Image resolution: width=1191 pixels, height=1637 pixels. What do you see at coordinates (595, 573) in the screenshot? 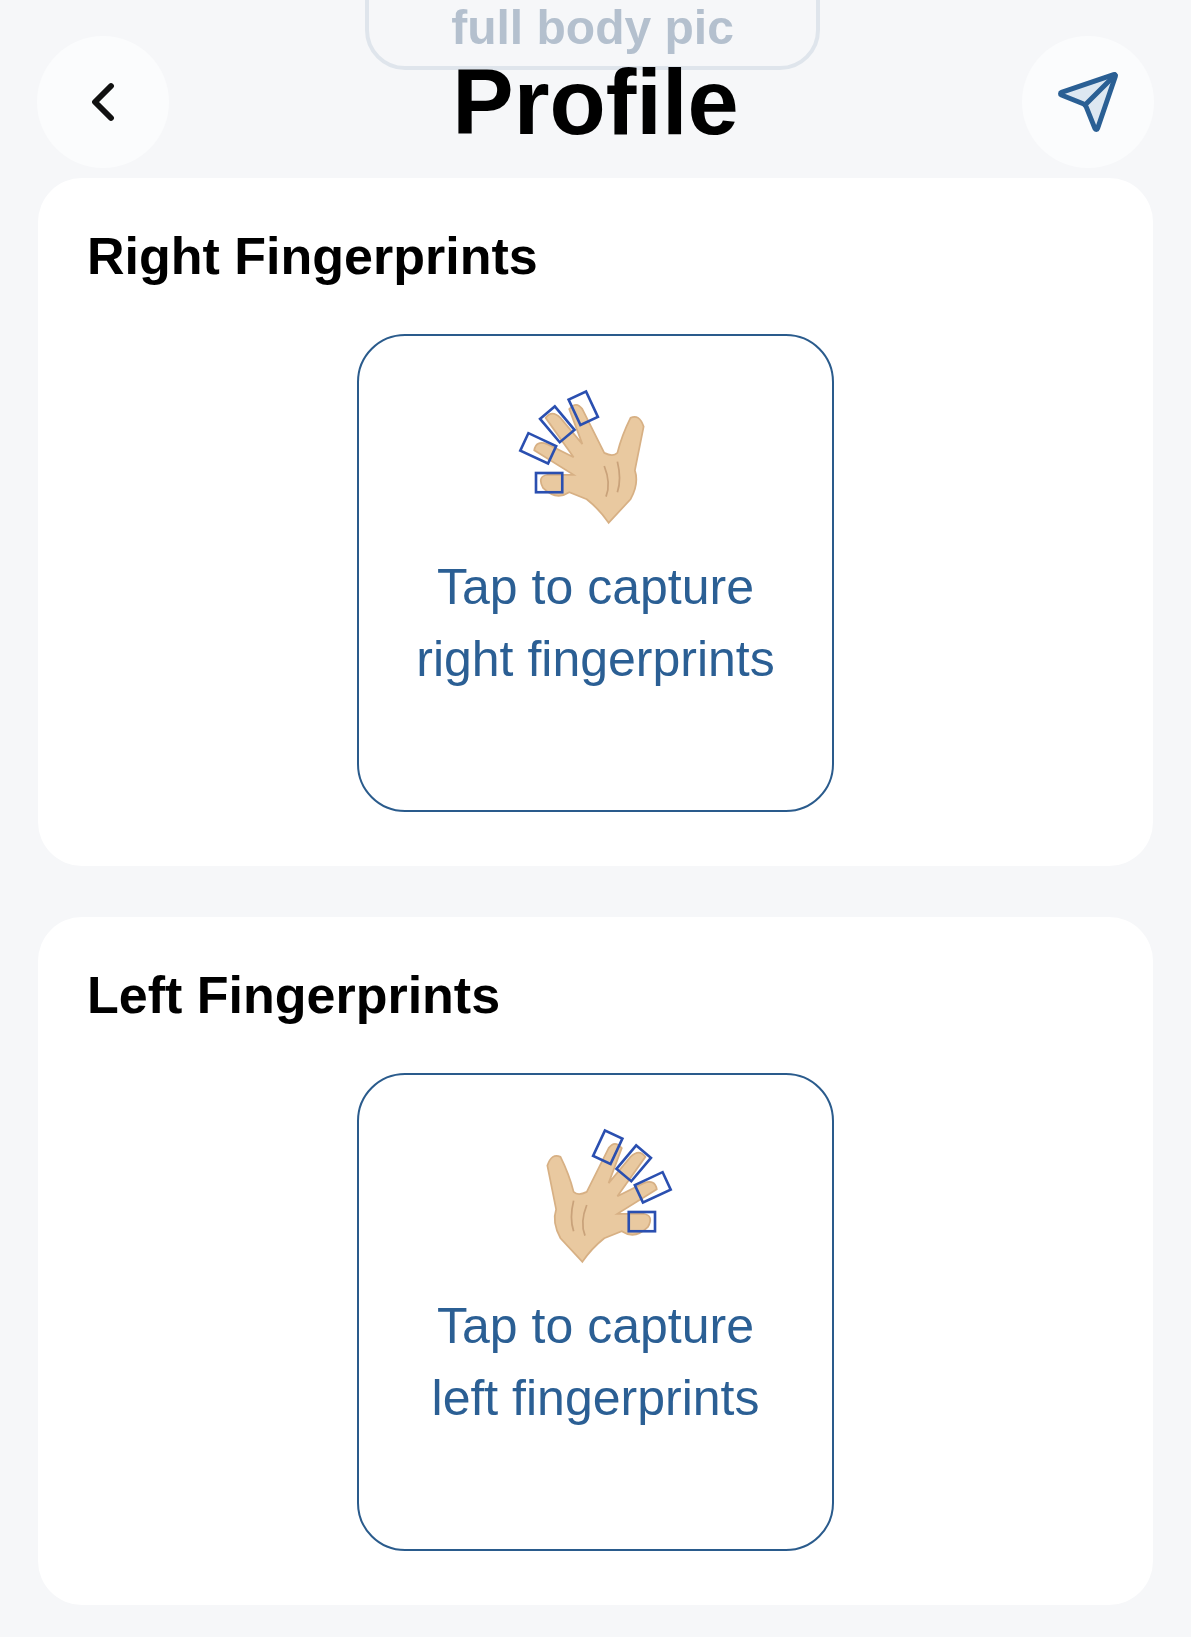
I see `capture-button: Tap to capture right fingerprints` at bounding box center [595, 573].